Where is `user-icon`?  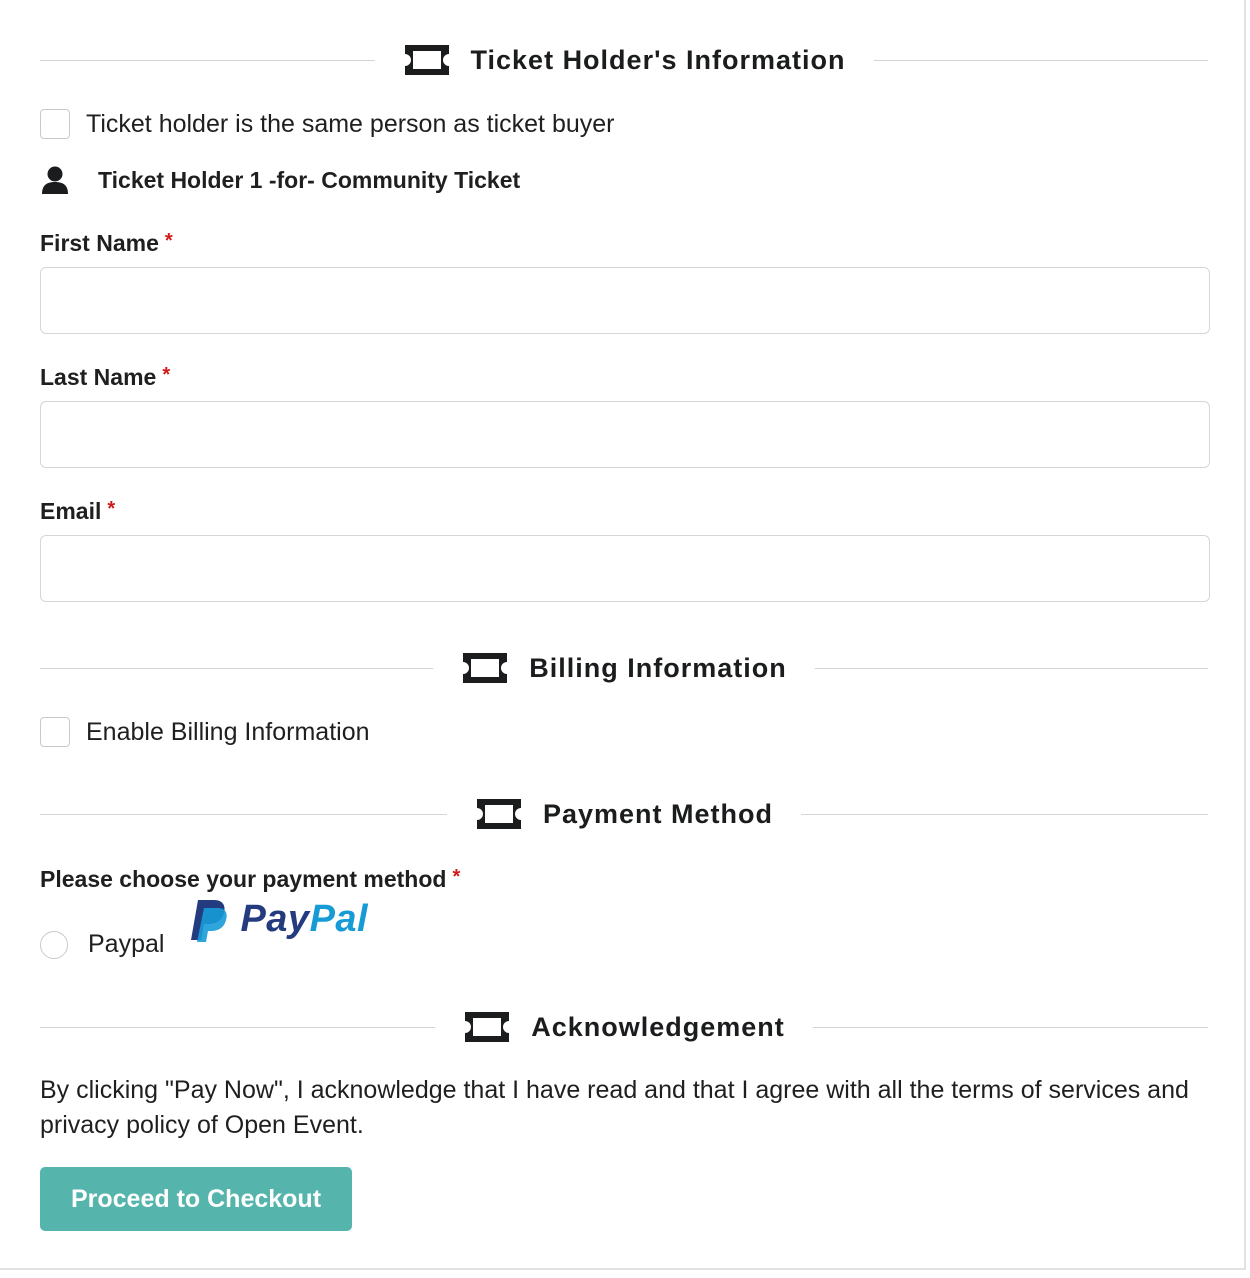
user-icon is located at coordinates (55, 180).